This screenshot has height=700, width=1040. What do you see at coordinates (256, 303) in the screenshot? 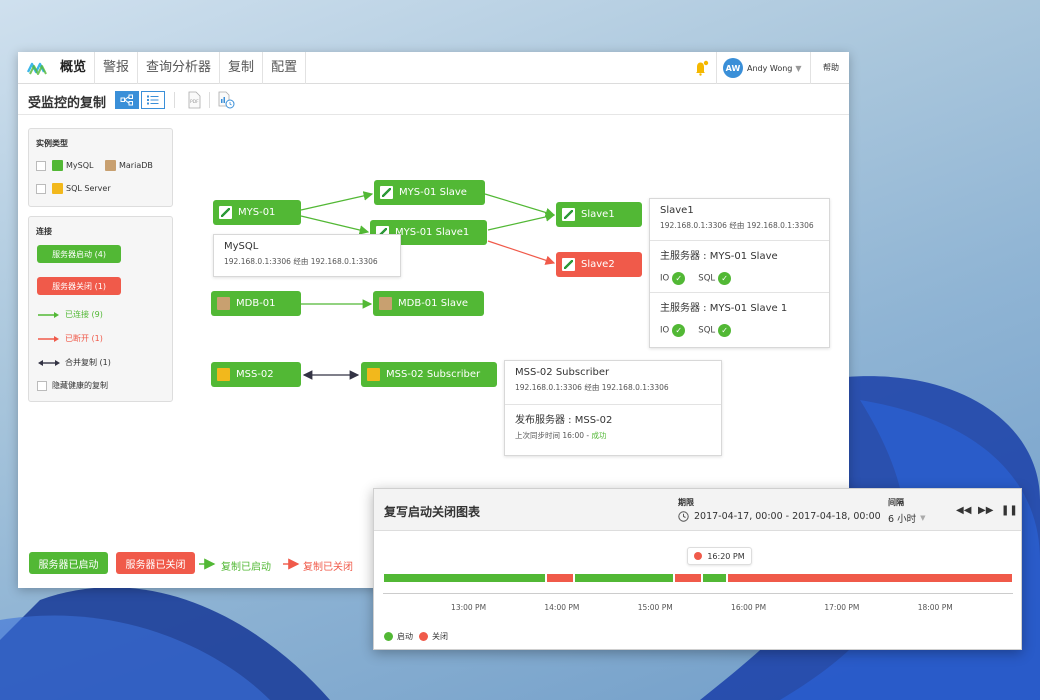
I see `node-mdb01: MDB-01` at bounding box center [256, 303].